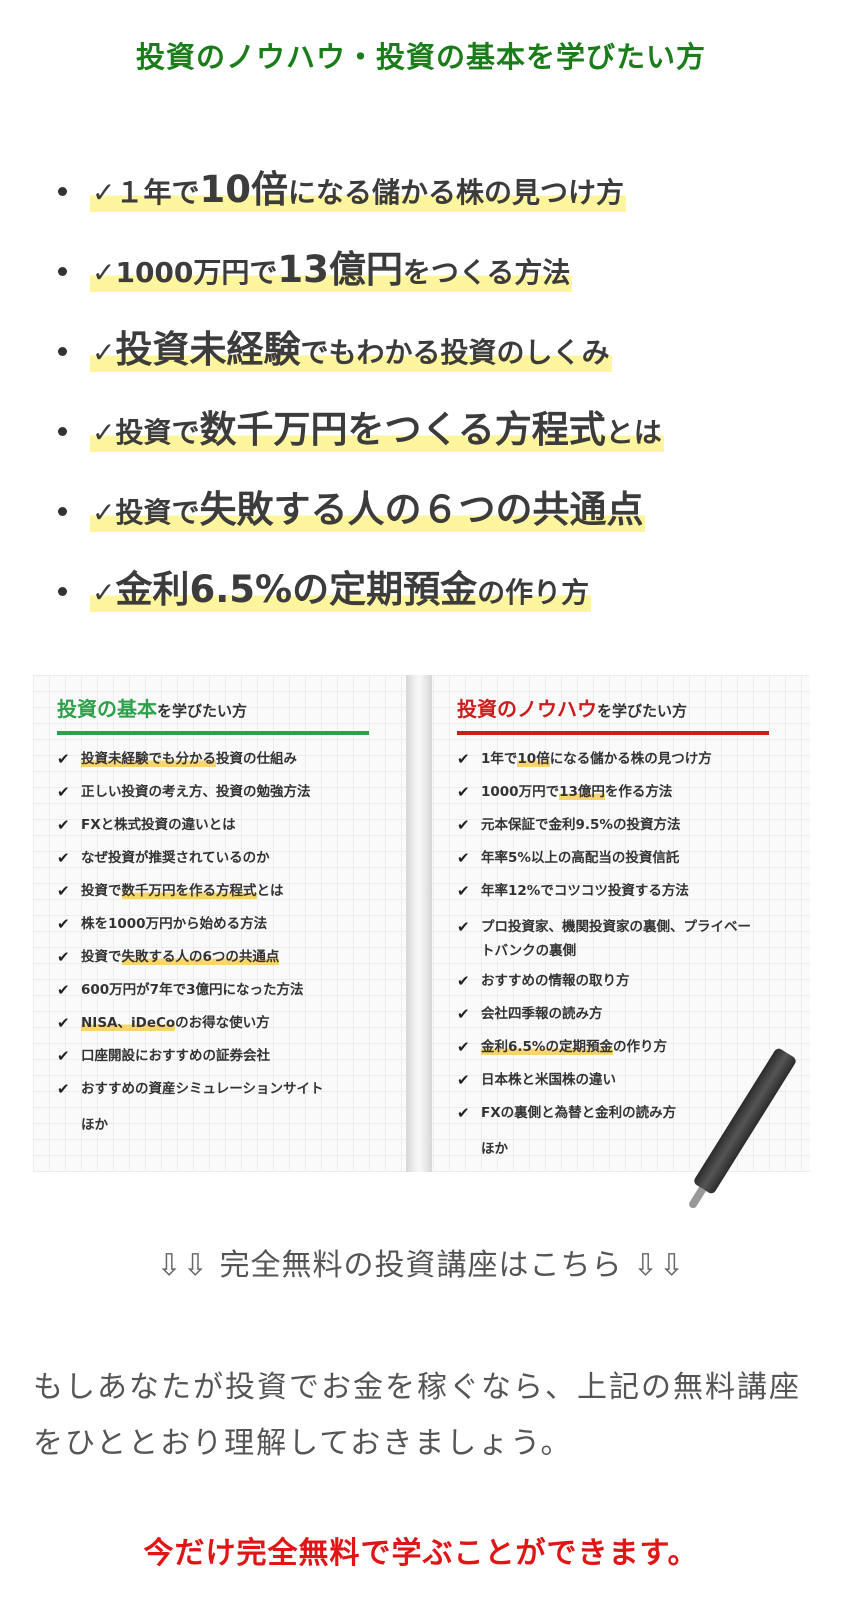 The image size is (842, 1600). Describe the element at coordinates (200, 957) in the screenshot. I see `topic-highlight: 失敗する人の6つの共通点` at that location.